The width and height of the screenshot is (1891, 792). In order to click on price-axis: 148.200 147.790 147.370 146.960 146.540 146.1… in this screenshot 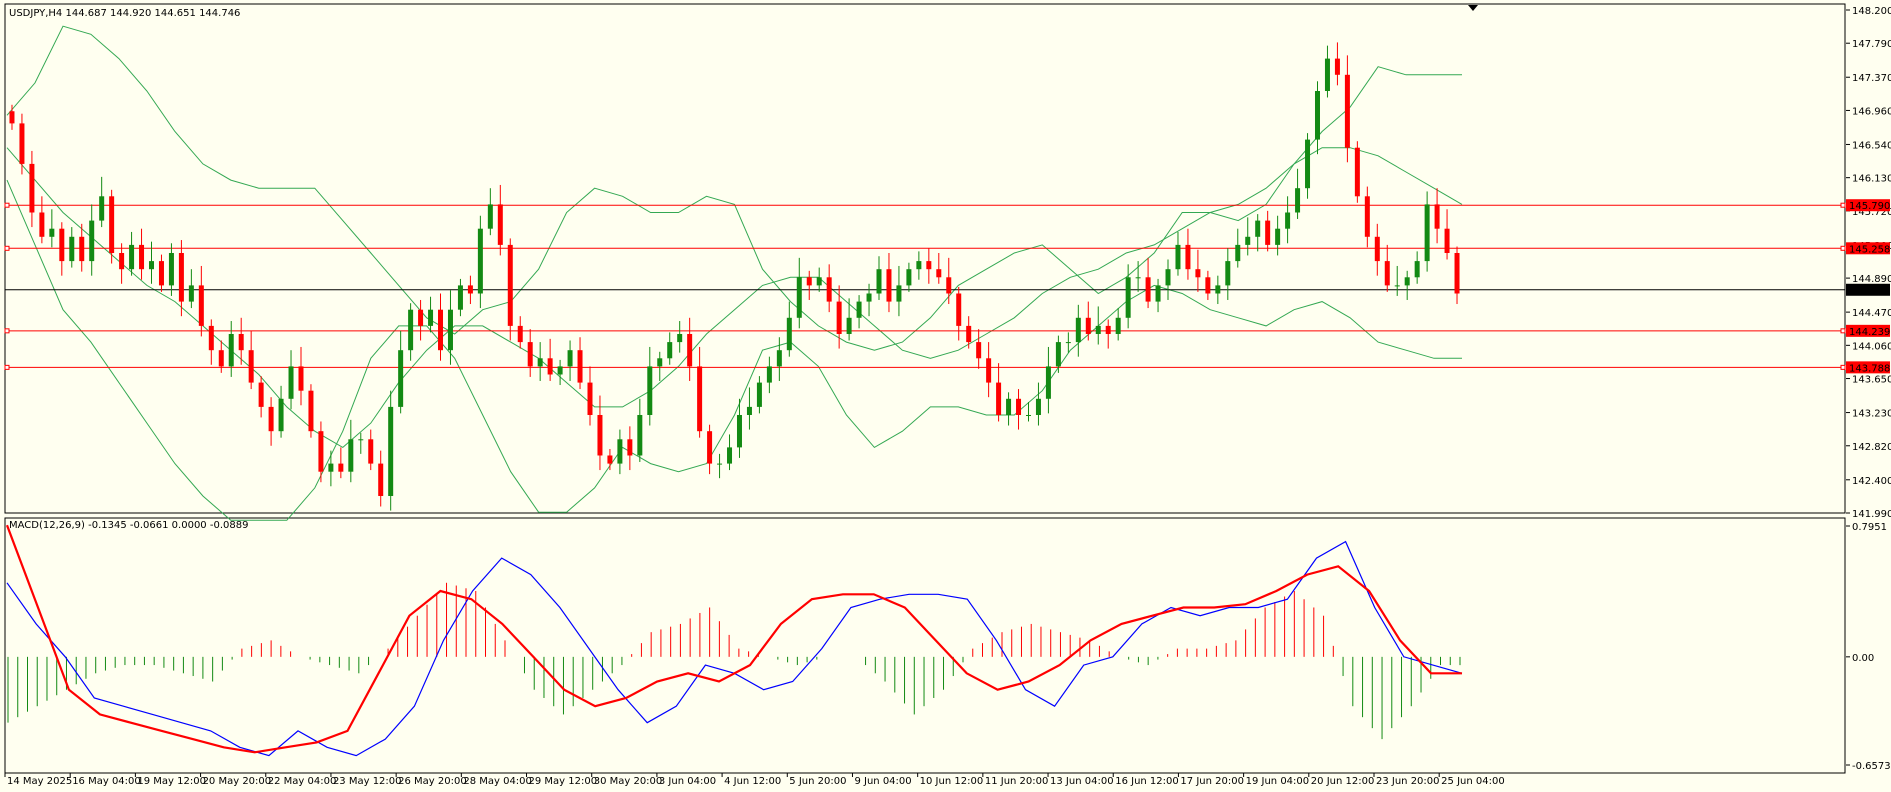, I will do `click(1868, 263)`.